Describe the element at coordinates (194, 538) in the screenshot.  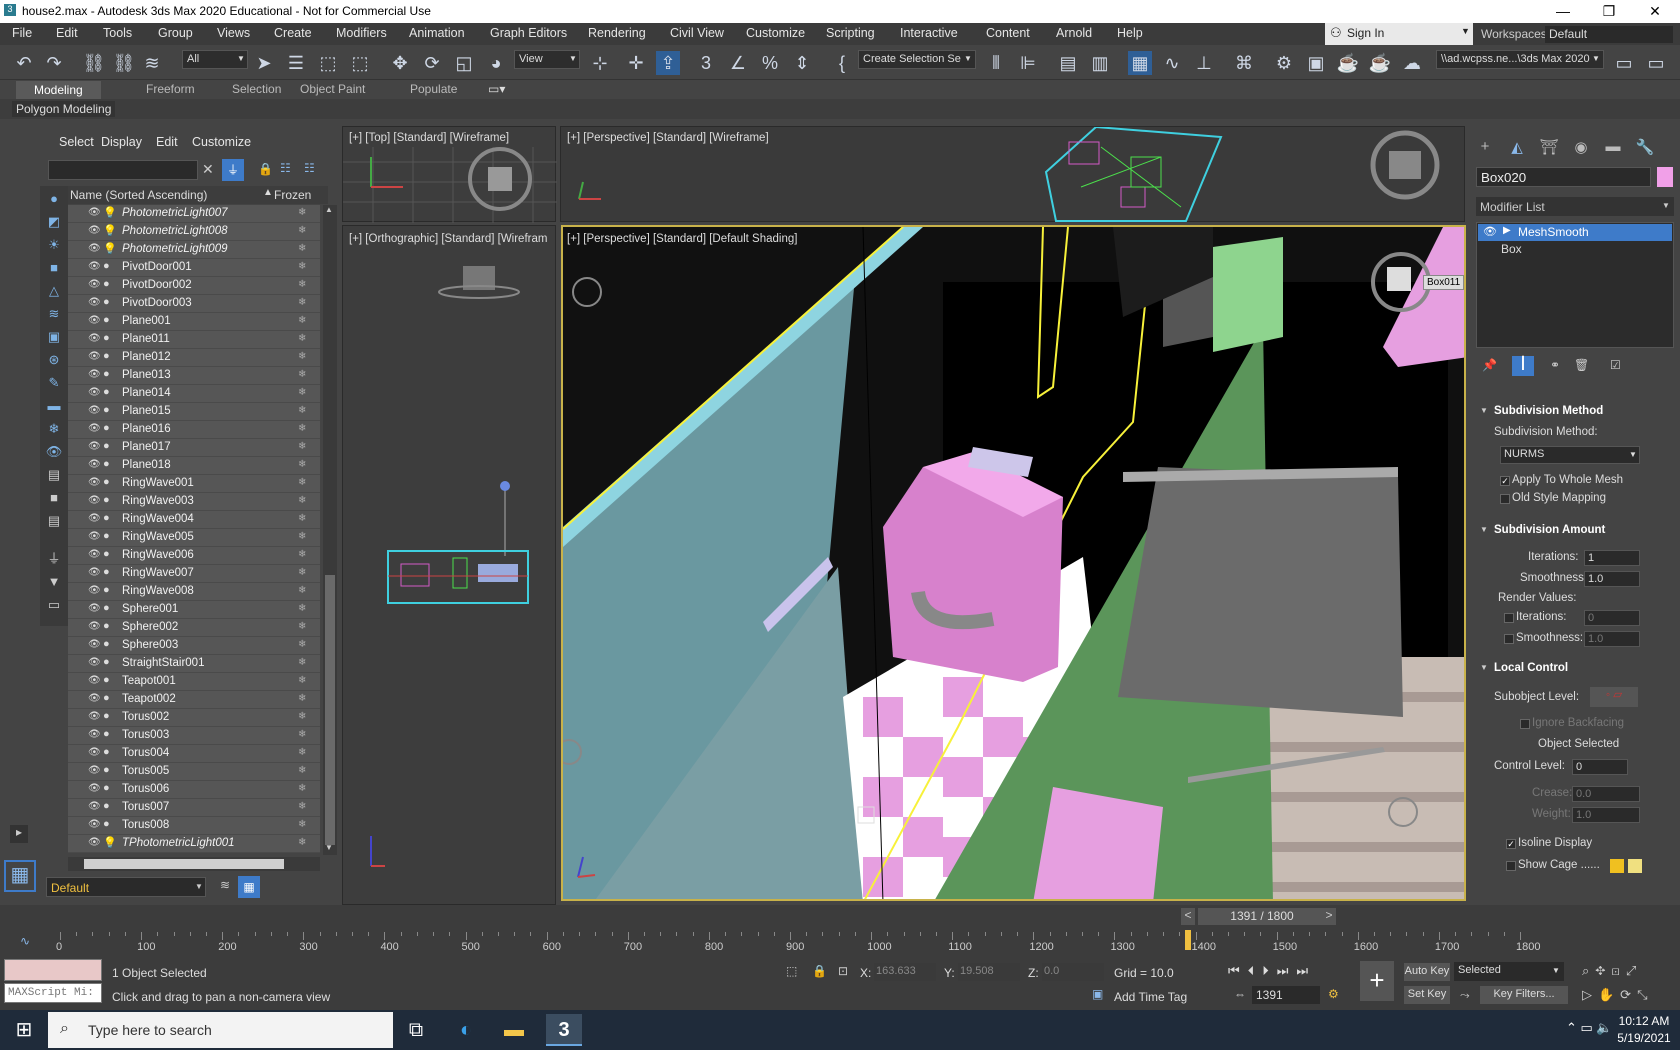
I see `list-item: 👁 ● RingWave005 ❄` at that location.